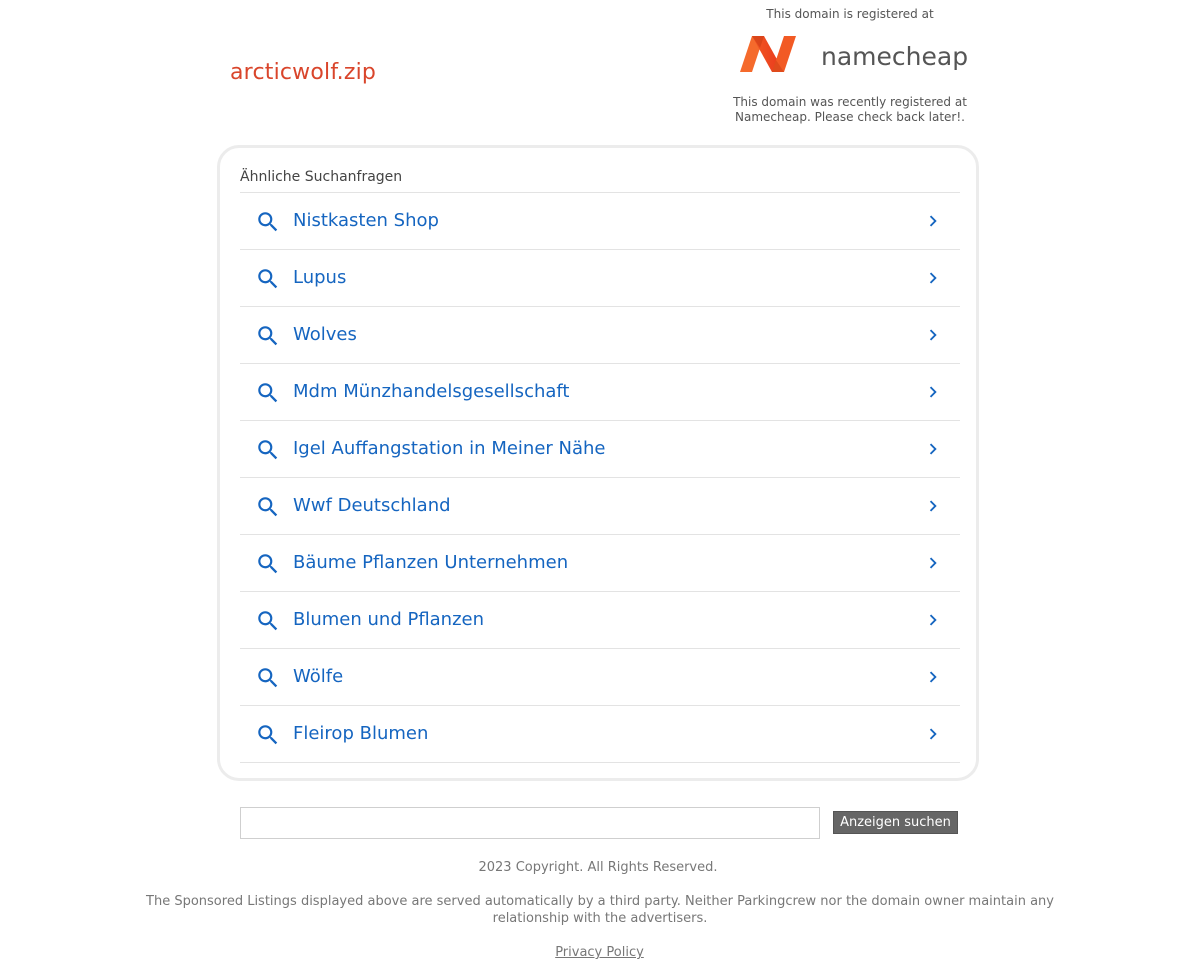 The height and width of the screenshot is (974, 1200). What do you see at coordinates (598, 867) in the screenshot?
I see `copyright-text: 2023 Copyright. All Rights Reserved.` at bounding box center [598, 867].